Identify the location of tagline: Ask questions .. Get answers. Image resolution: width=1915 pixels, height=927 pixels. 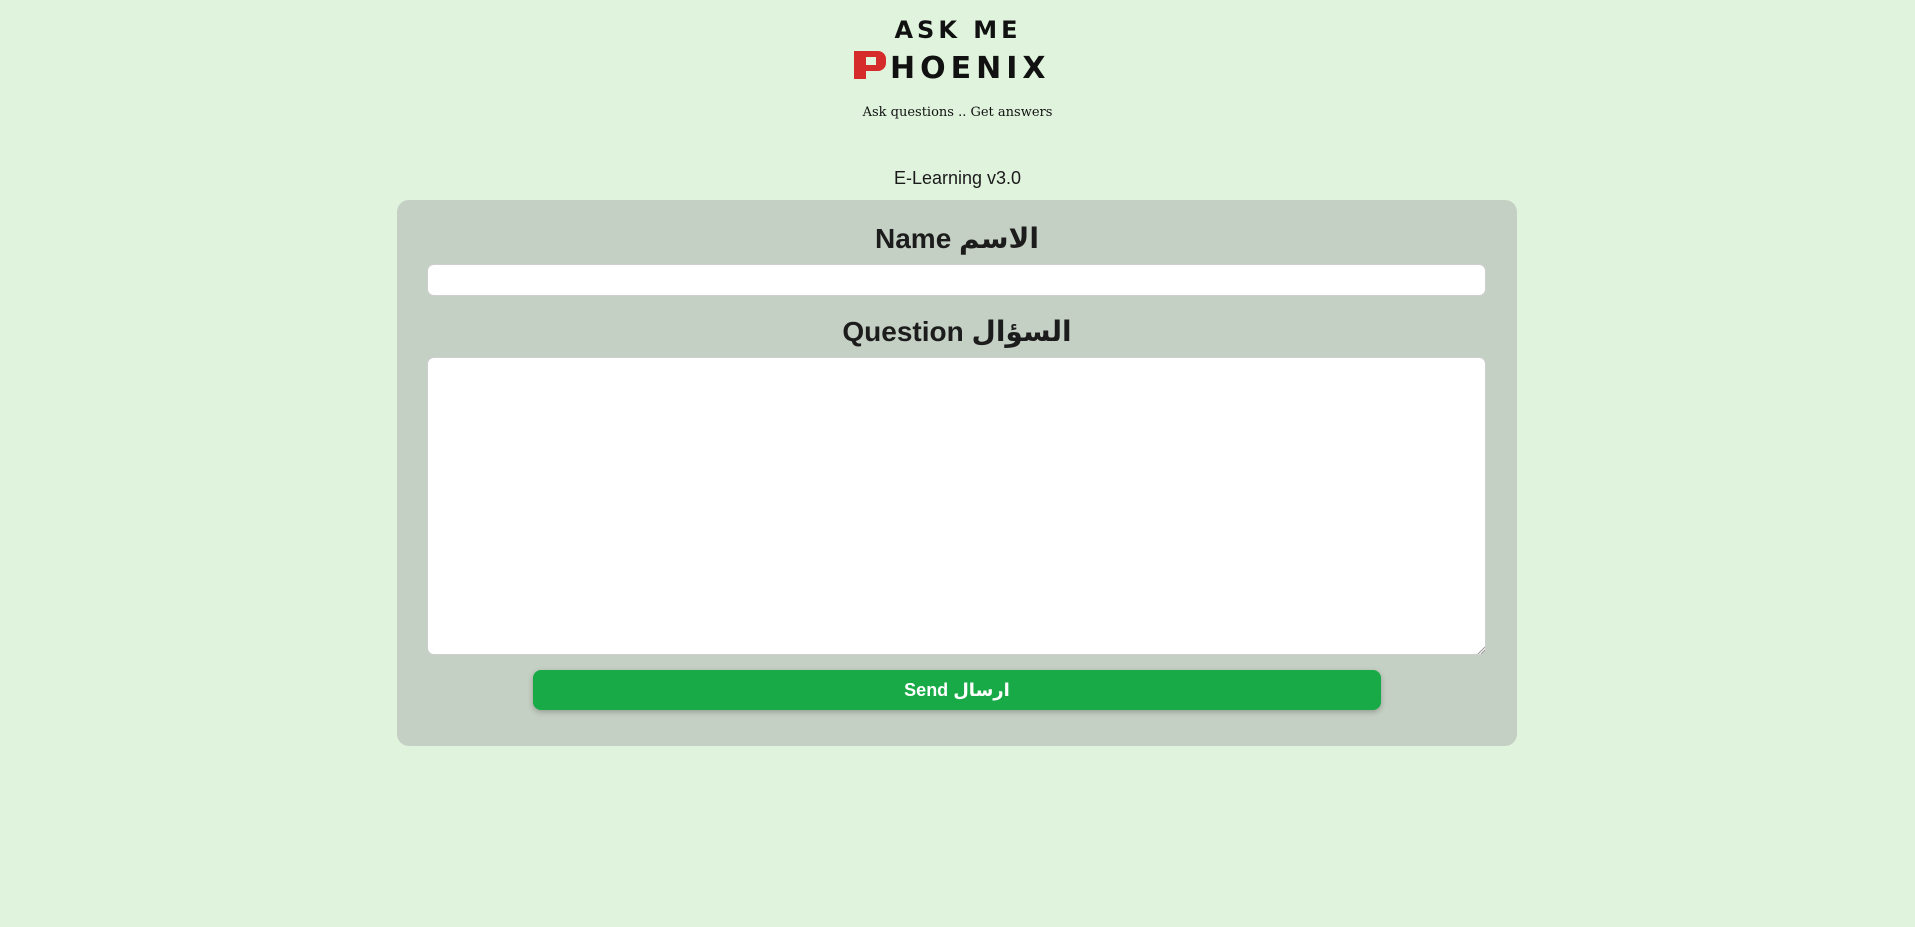
(957, 112).